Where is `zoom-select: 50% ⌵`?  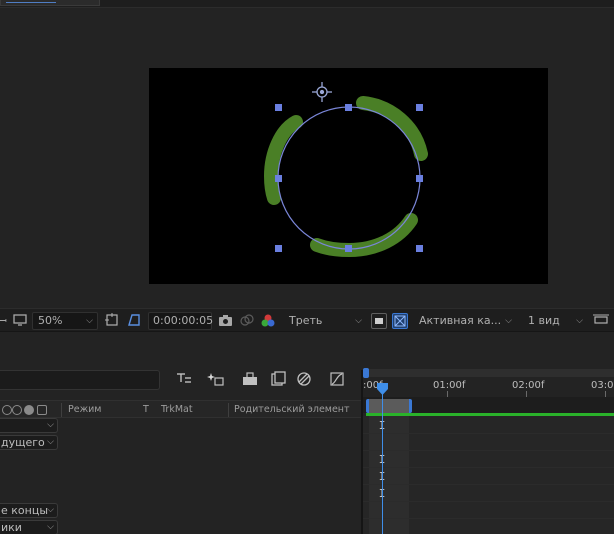
zoom-select: 50% ⌵ is located at coordinates (65, 321).